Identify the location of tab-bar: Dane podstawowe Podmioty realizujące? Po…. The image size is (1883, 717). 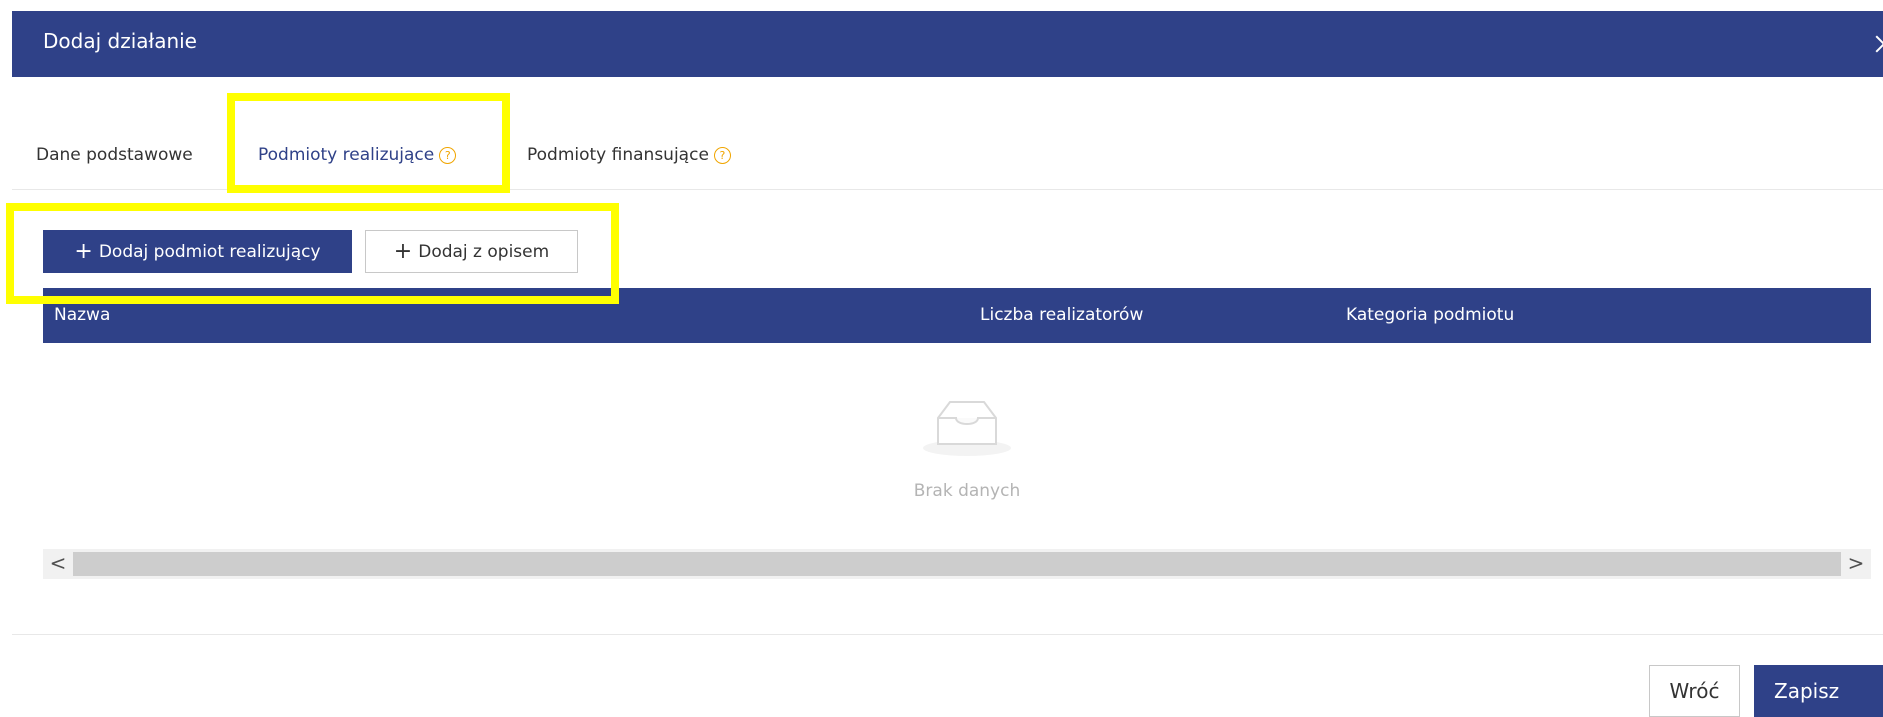
(947, 150).